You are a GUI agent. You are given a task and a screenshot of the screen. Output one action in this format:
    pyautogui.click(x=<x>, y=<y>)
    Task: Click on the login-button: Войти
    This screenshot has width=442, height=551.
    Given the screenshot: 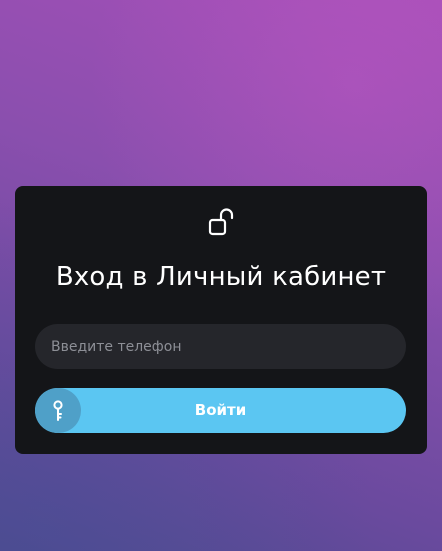 What is the action you would take?
    pyautogui.click(x=220, y=410)
    